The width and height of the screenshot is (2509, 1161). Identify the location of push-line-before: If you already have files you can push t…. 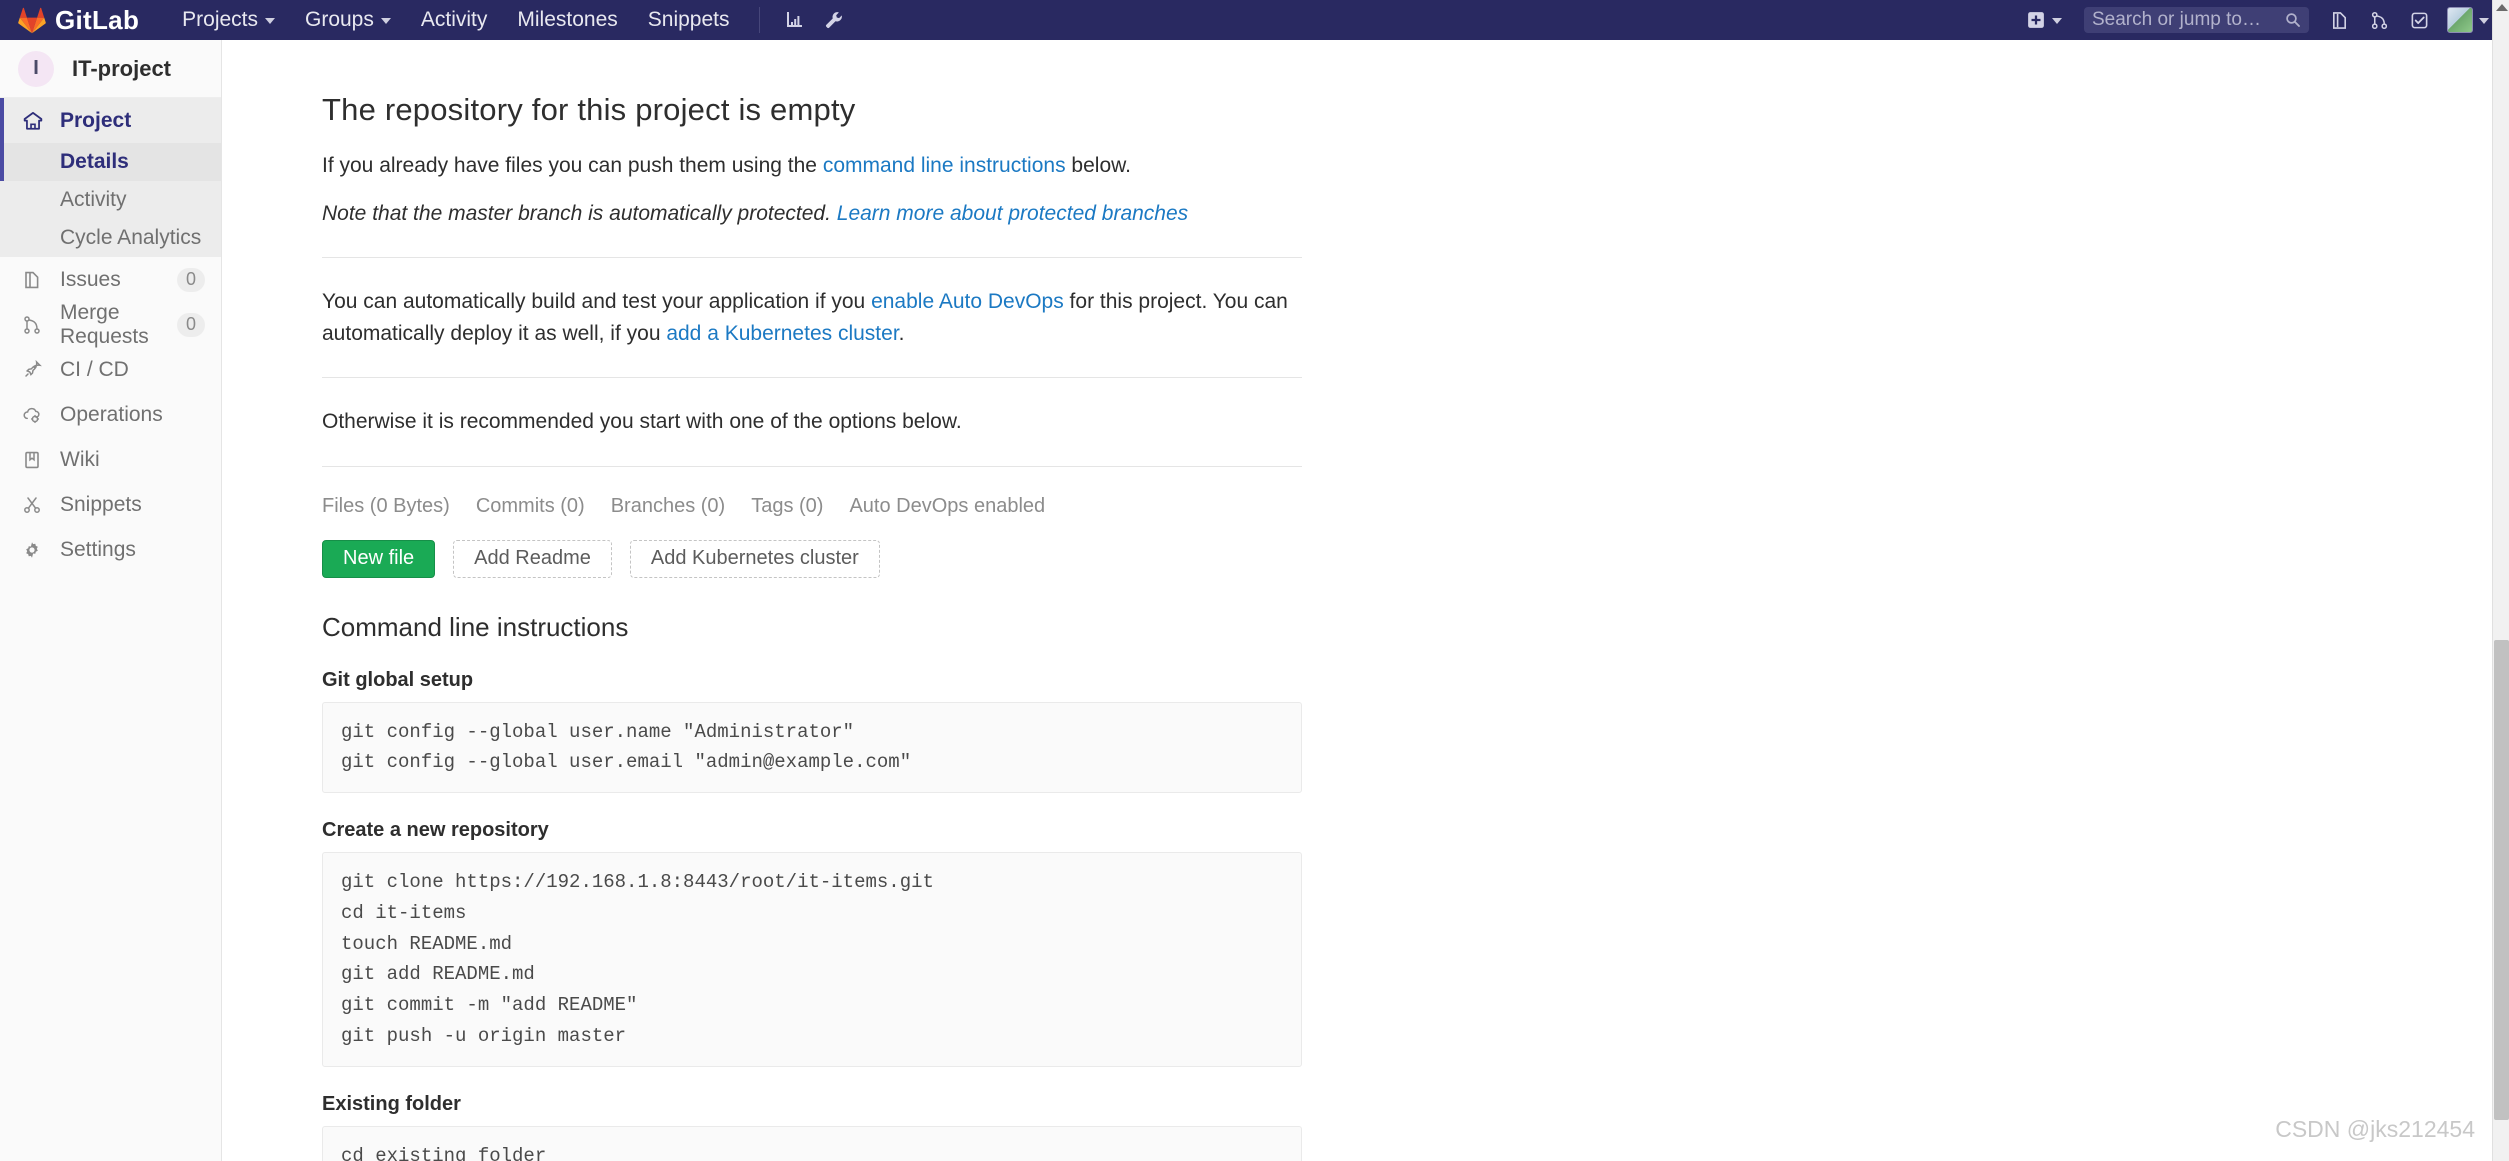
(572, 165).